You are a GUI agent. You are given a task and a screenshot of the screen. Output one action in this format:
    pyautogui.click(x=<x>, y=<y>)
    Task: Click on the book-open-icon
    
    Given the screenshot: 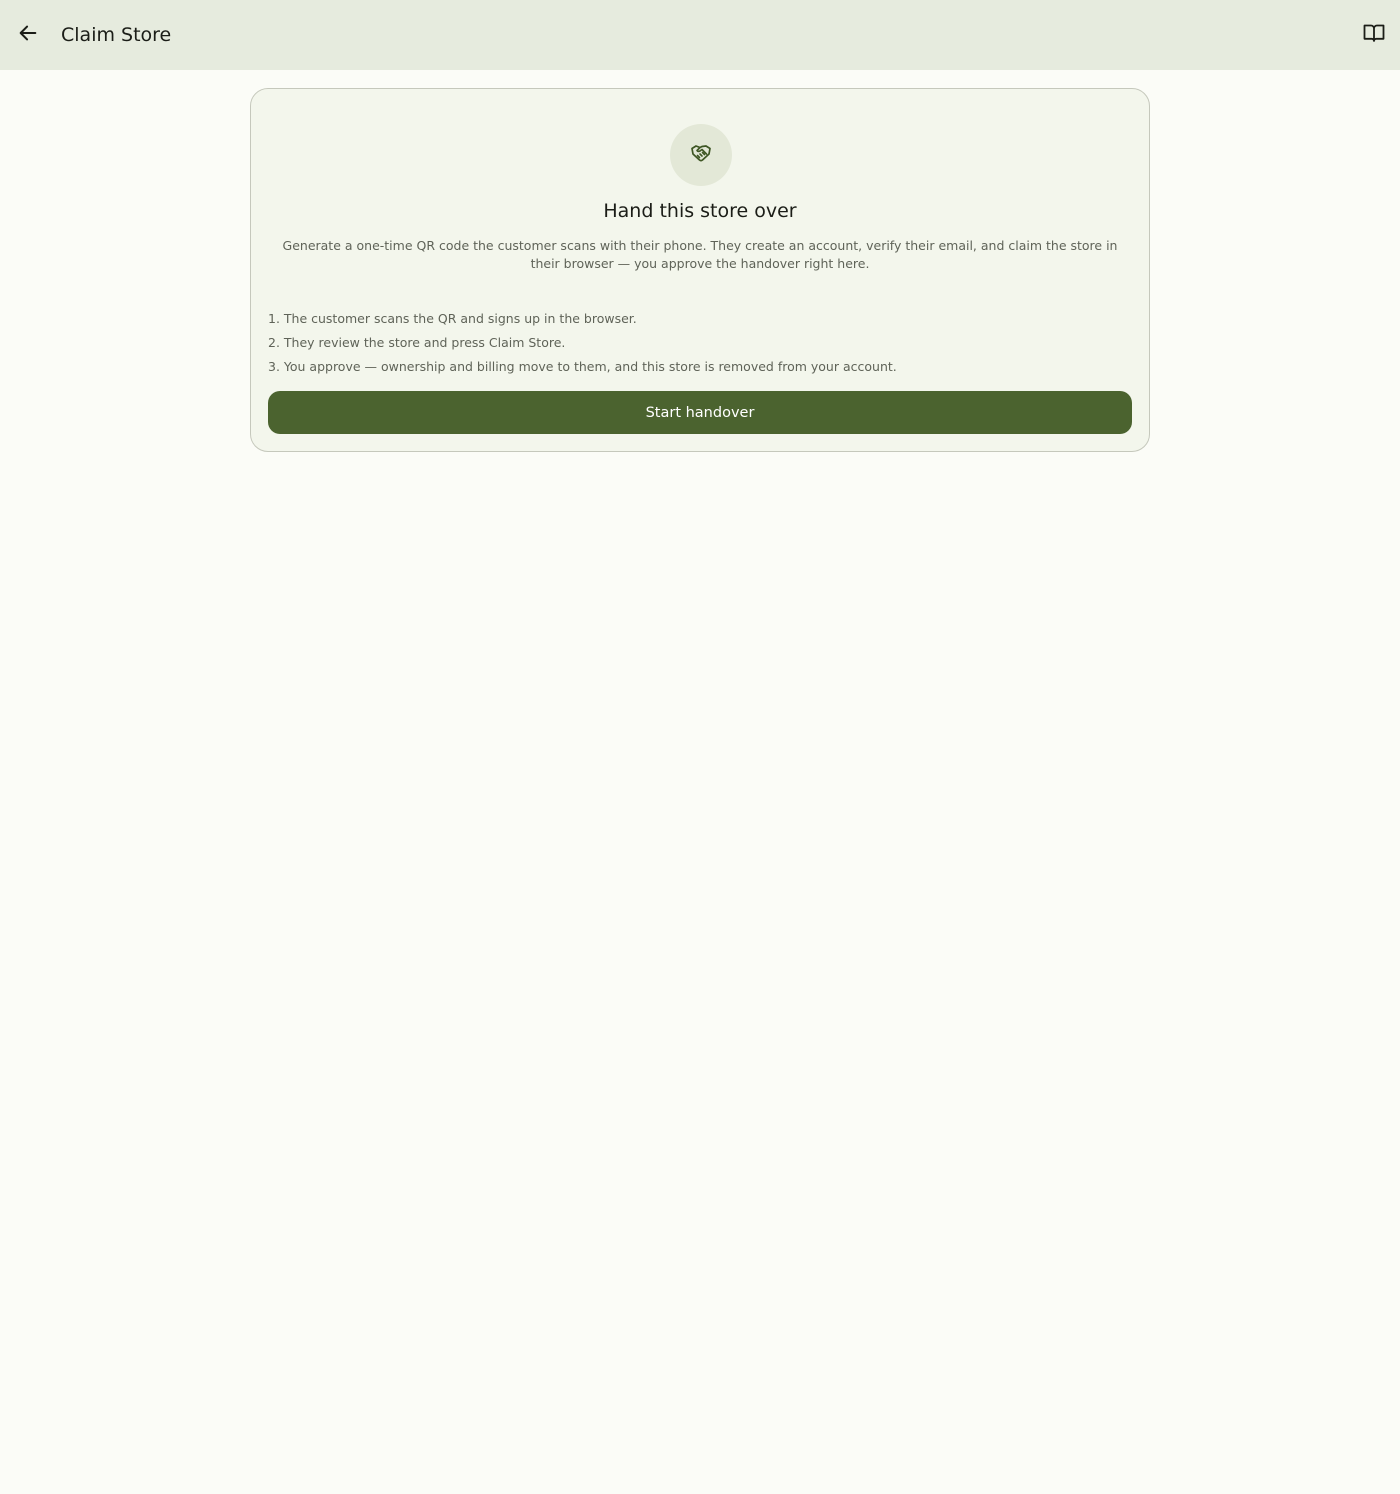 What is the action you would take?
    pyautogui.click(x=1374, y=35)
    